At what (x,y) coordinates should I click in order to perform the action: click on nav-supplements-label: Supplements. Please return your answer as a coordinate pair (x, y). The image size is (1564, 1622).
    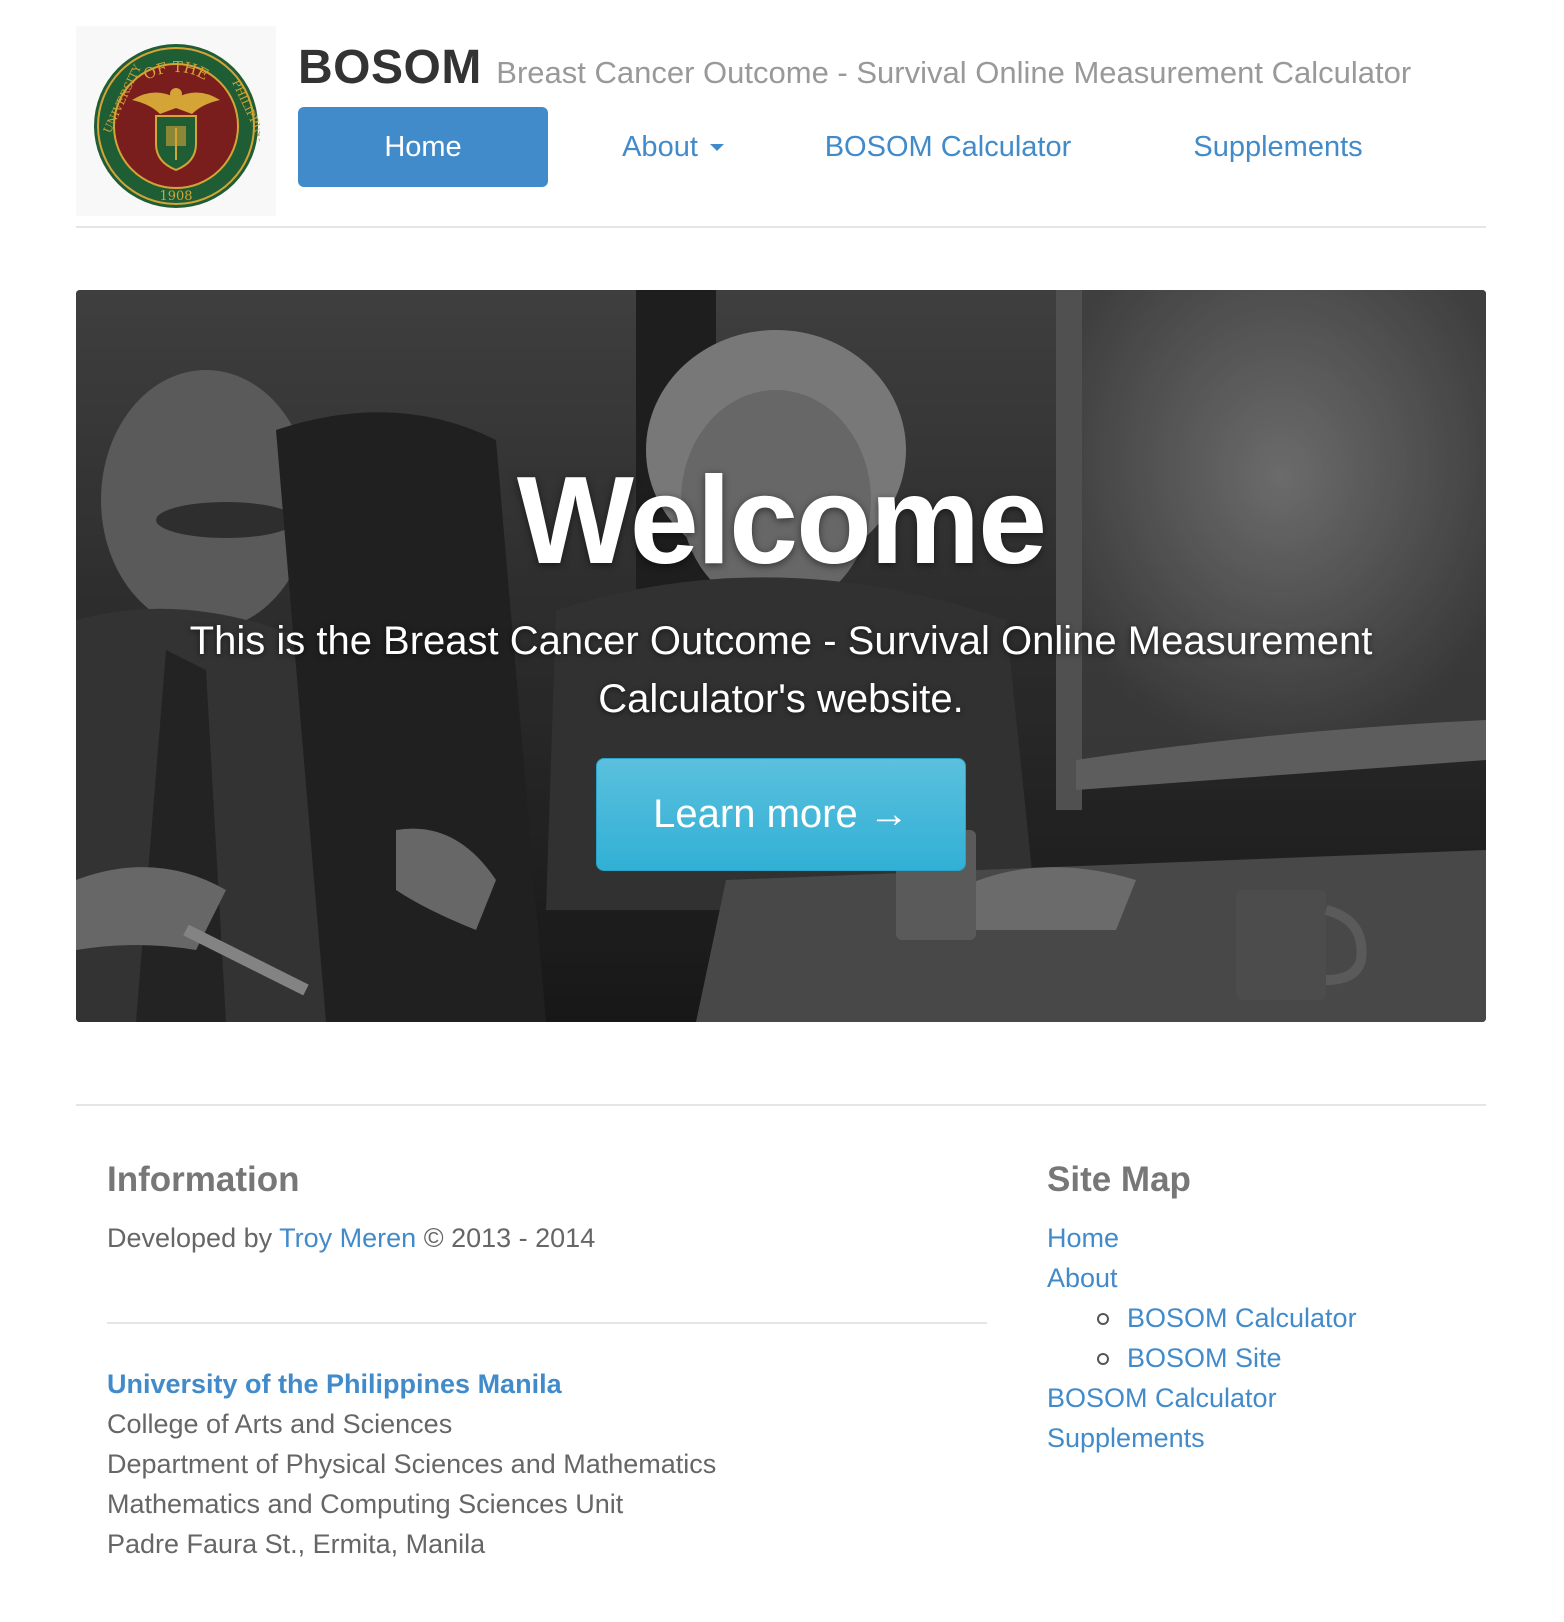
    Looking at the image, I should click on (1278, 146).